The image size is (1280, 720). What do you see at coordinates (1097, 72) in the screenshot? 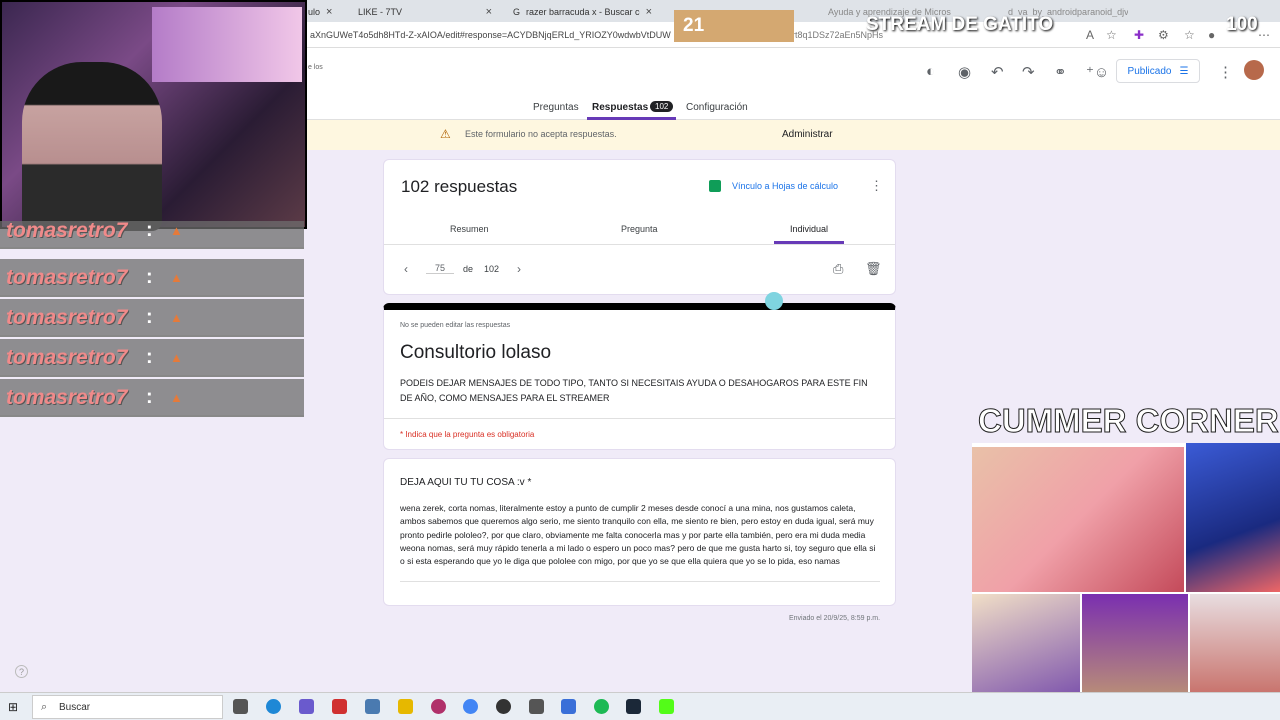
I see `add-collaborator-icon: ⁺☺` at bounding box center [1097, 72].